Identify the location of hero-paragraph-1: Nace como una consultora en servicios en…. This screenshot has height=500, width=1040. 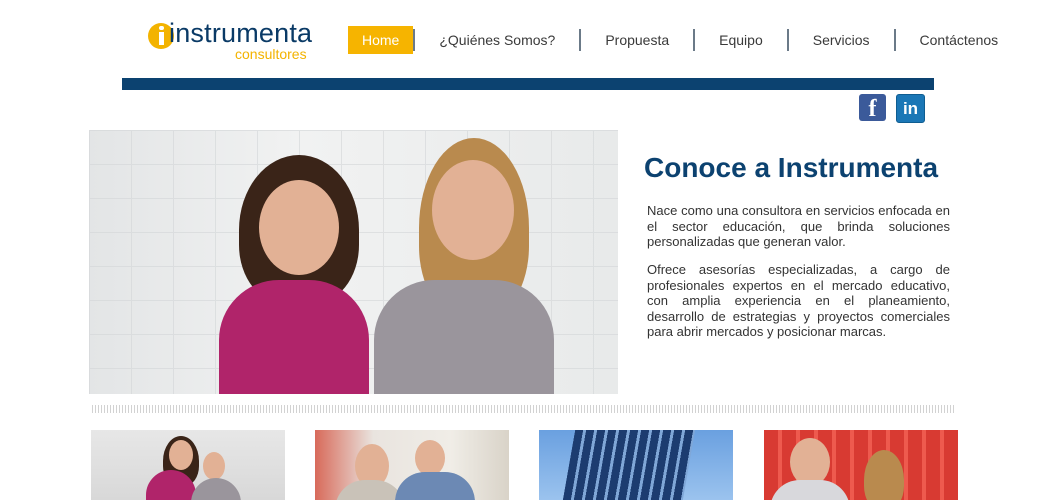
(798, 226).